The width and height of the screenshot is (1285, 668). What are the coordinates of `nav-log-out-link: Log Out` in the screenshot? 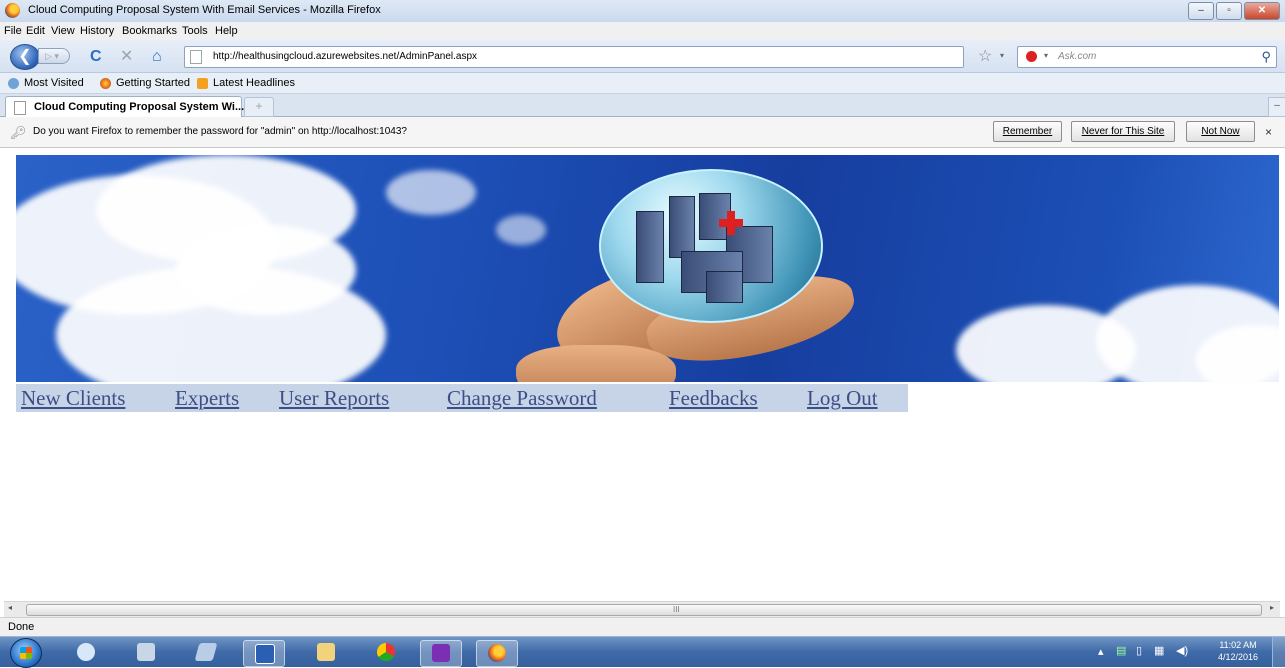 It's located at (842, 398).